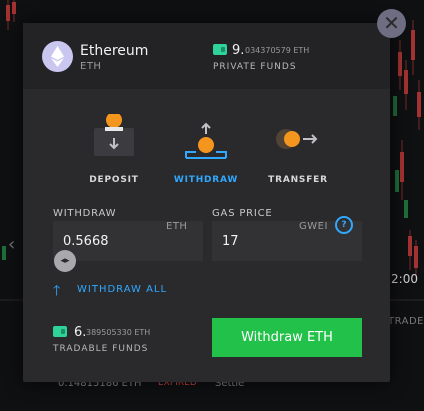 The height and width of the screenshot is (411, 424). I want to click on private-funds-whole: 9., so click(238, 50).